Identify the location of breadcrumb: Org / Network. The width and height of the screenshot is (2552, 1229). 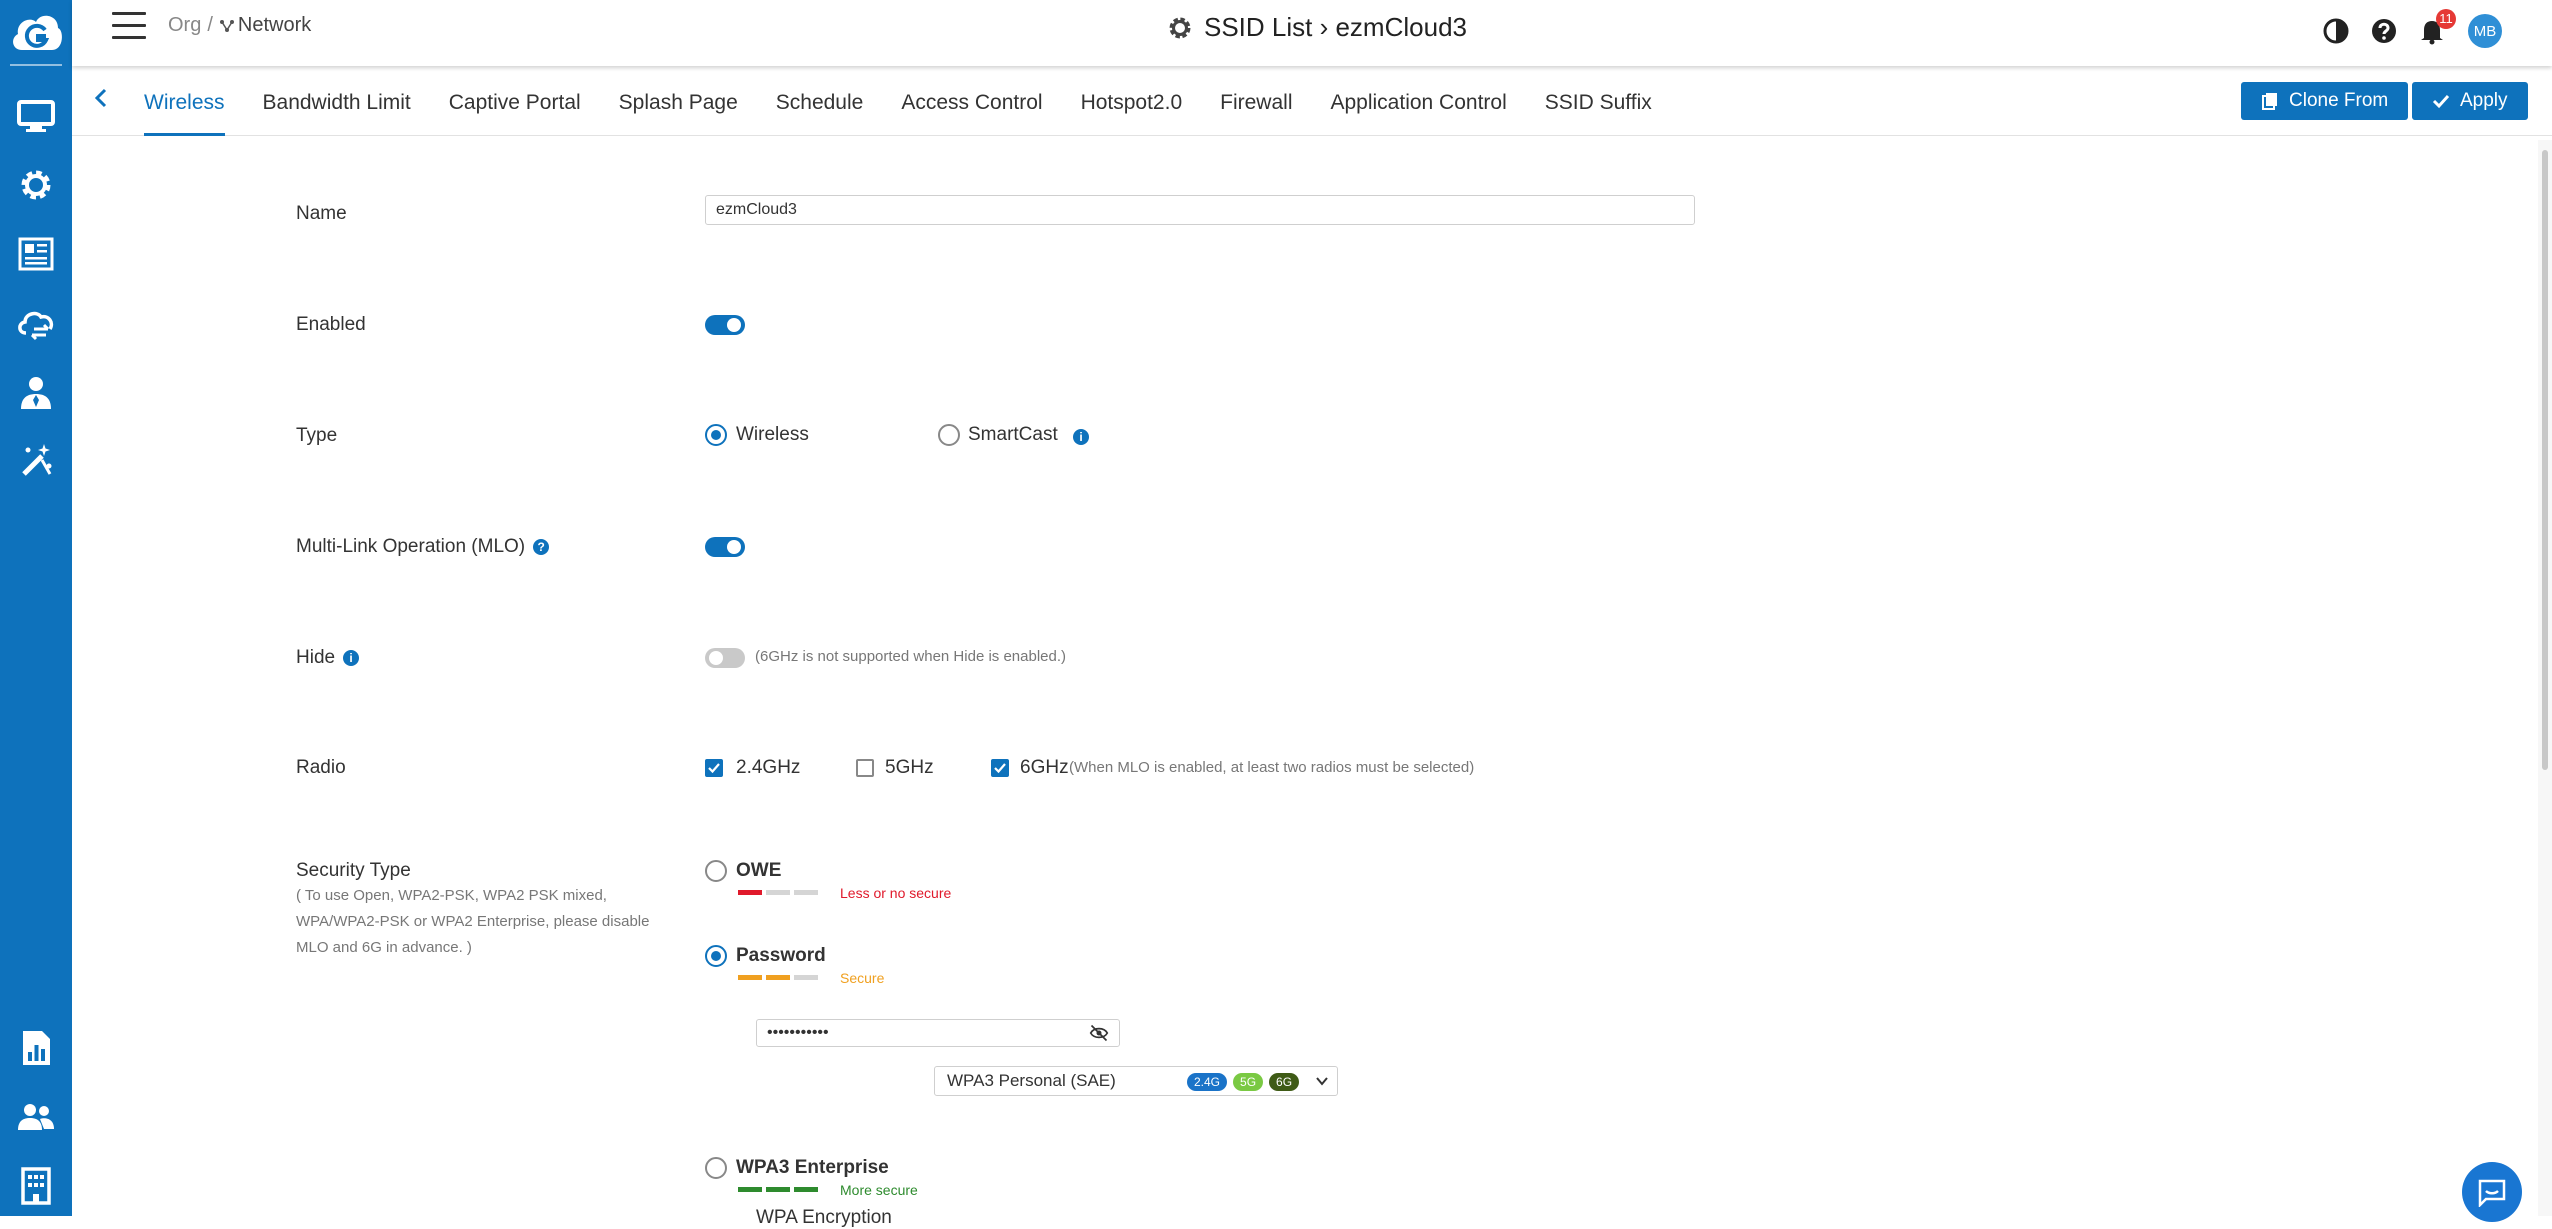
(239, 25).